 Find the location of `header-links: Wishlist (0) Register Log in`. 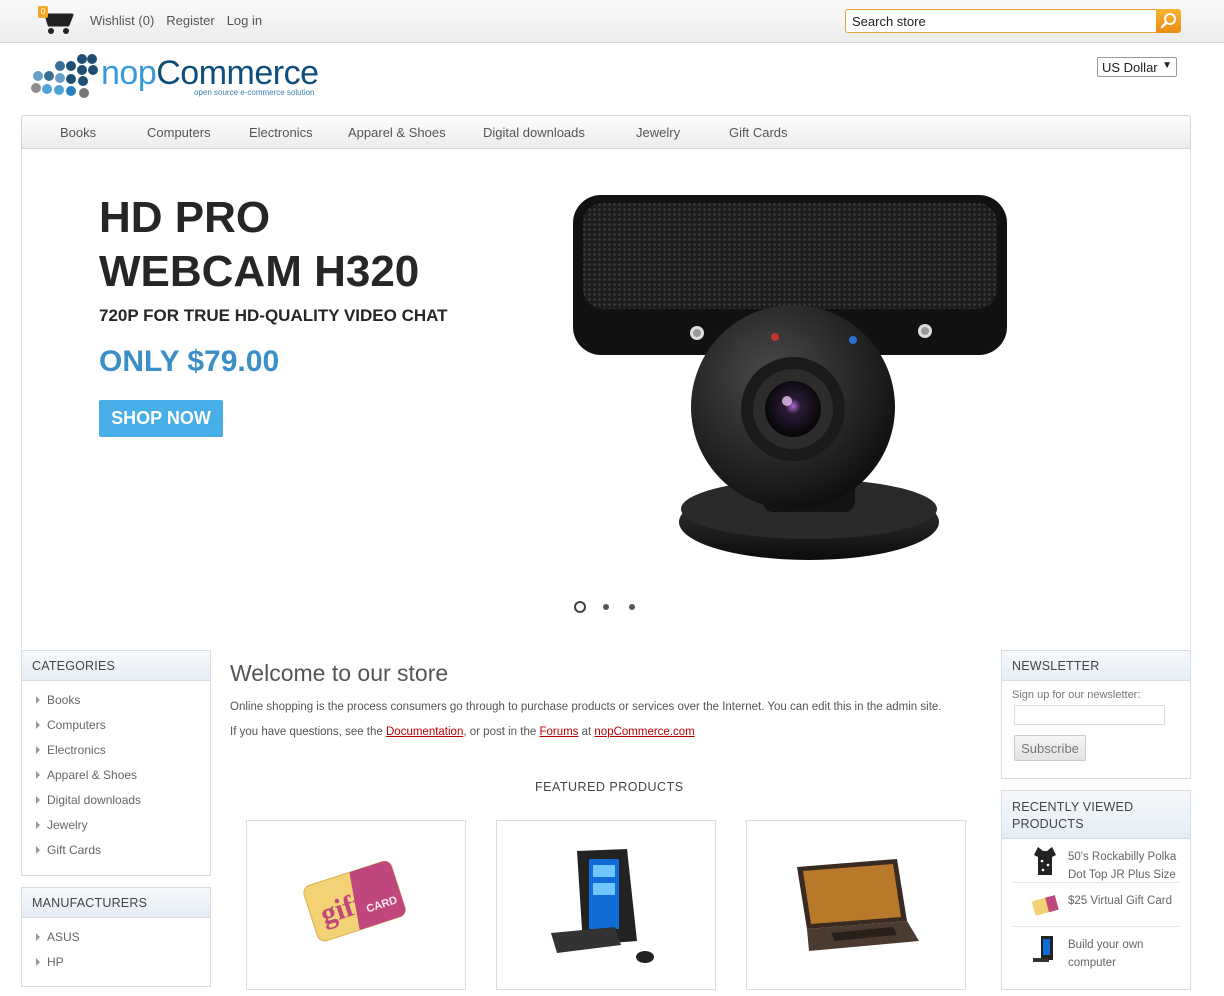

header-links: Wishlist (0) Register Log in is located at coordinates (176, 20).